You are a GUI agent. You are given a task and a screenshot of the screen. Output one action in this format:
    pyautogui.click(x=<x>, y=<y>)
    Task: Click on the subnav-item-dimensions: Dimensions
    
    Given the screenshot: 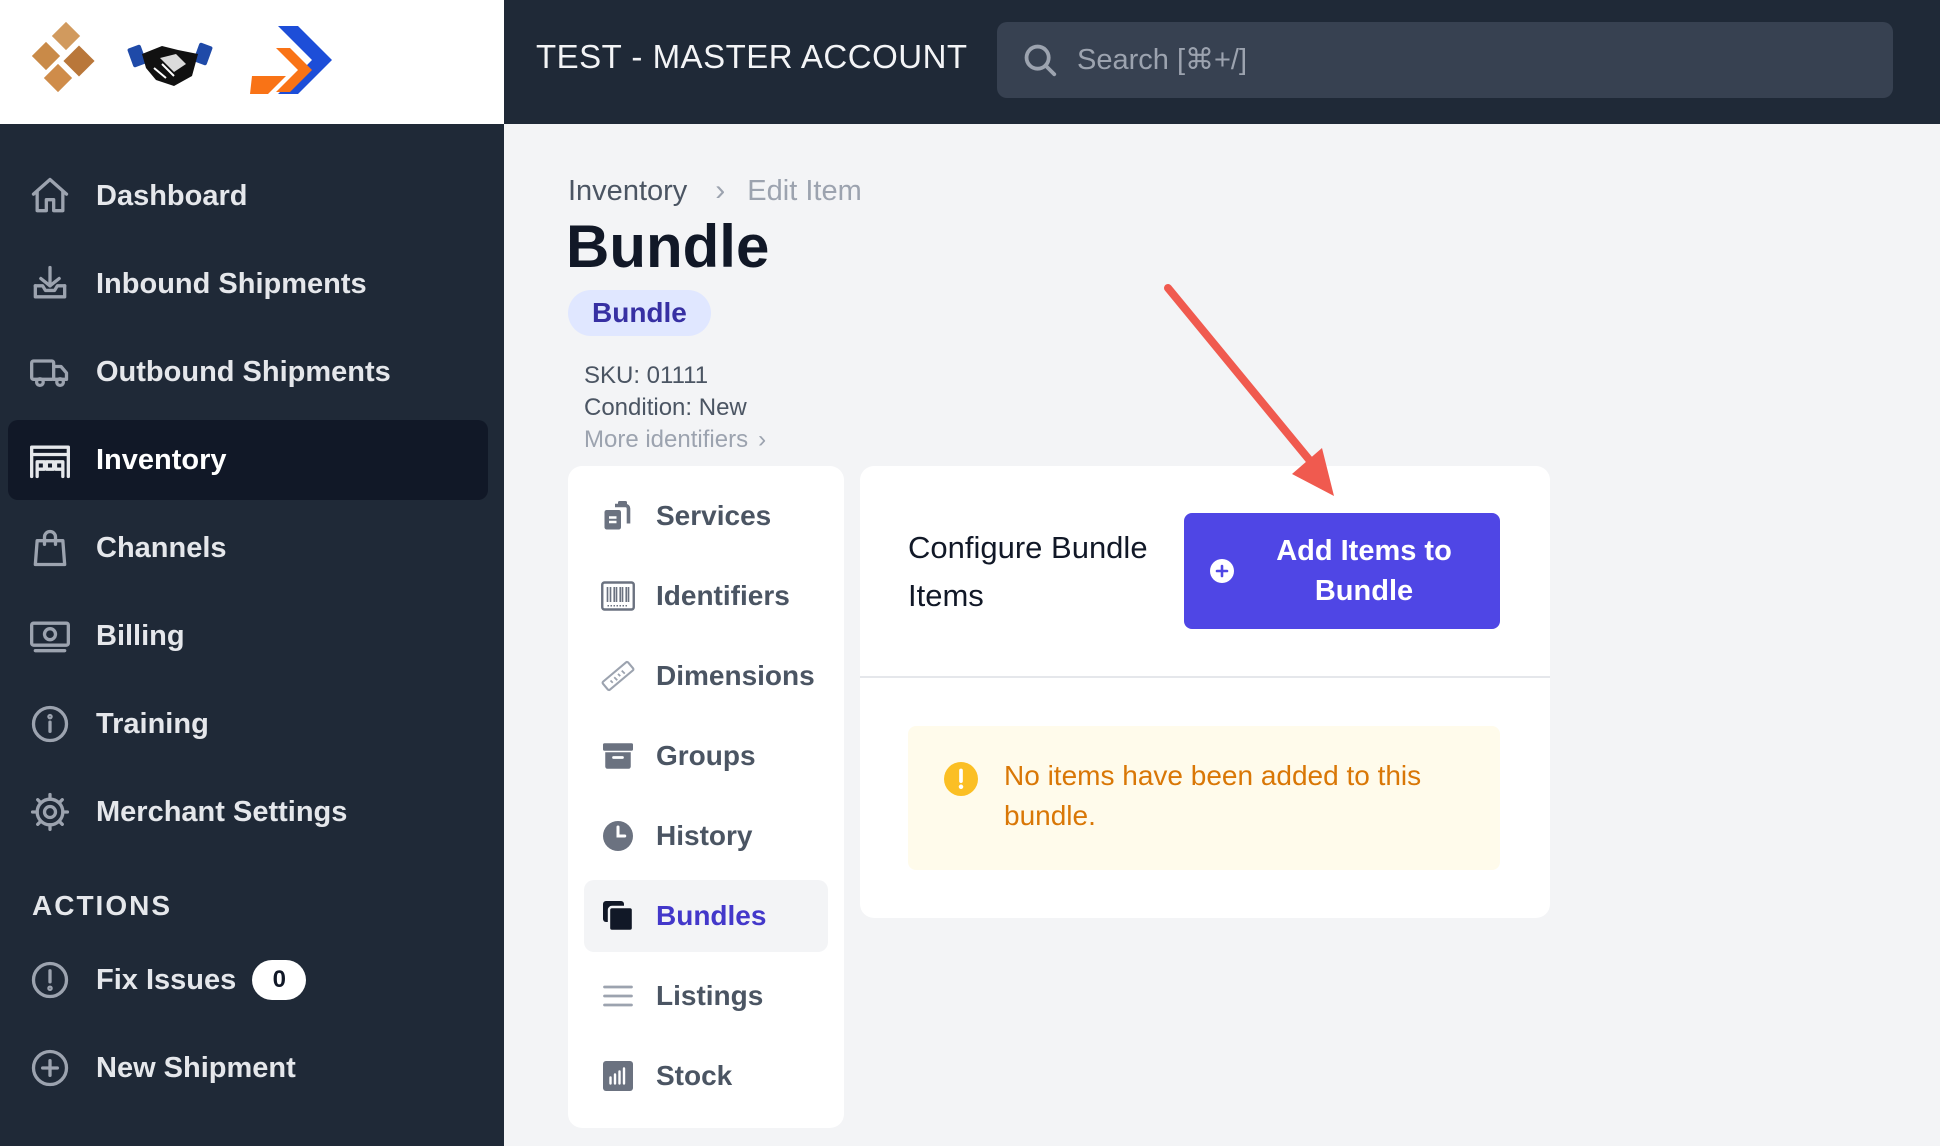 What is the action you would take?
    pyautogui.click(x=706, y=676)
    